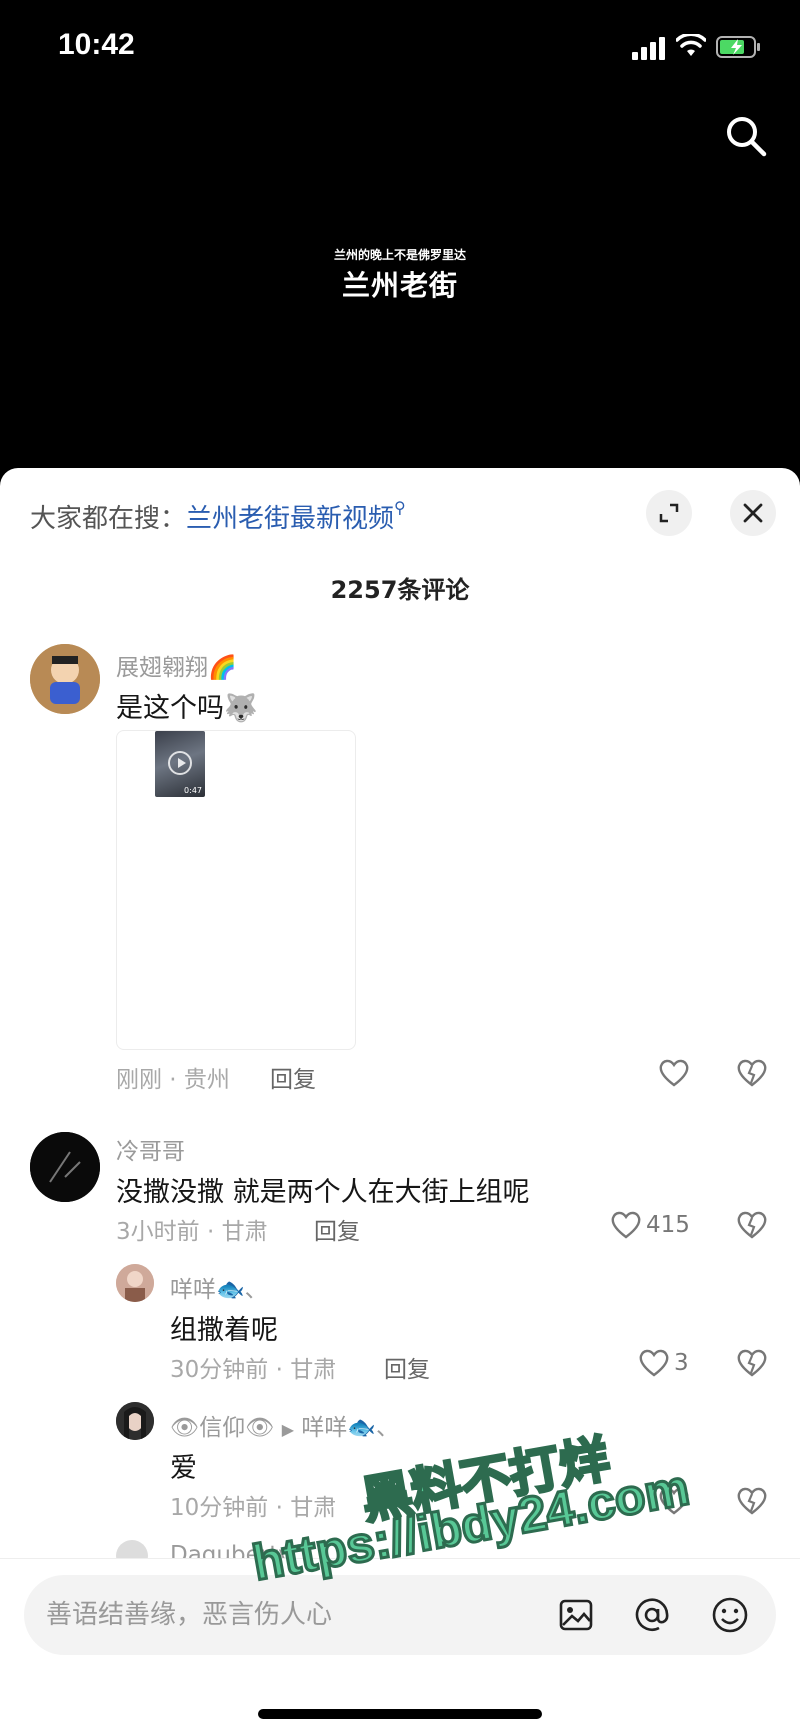 The width and height of the screenshot is (800, 1732). What do you see at coordinates (350, 1428) in the screenshot?
I see `reply-target-name: 咩咩🐟、` at bounding box center [350, 1428].